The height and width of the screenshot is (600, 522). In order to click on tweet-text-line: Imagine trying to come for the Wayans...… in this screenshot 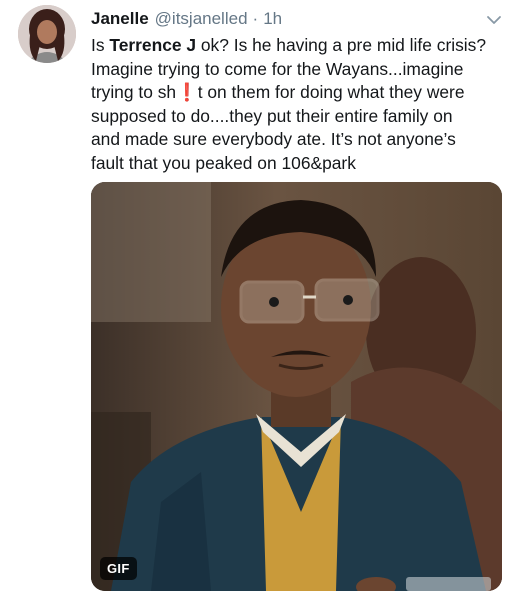, I will do `click(277, 68)`.